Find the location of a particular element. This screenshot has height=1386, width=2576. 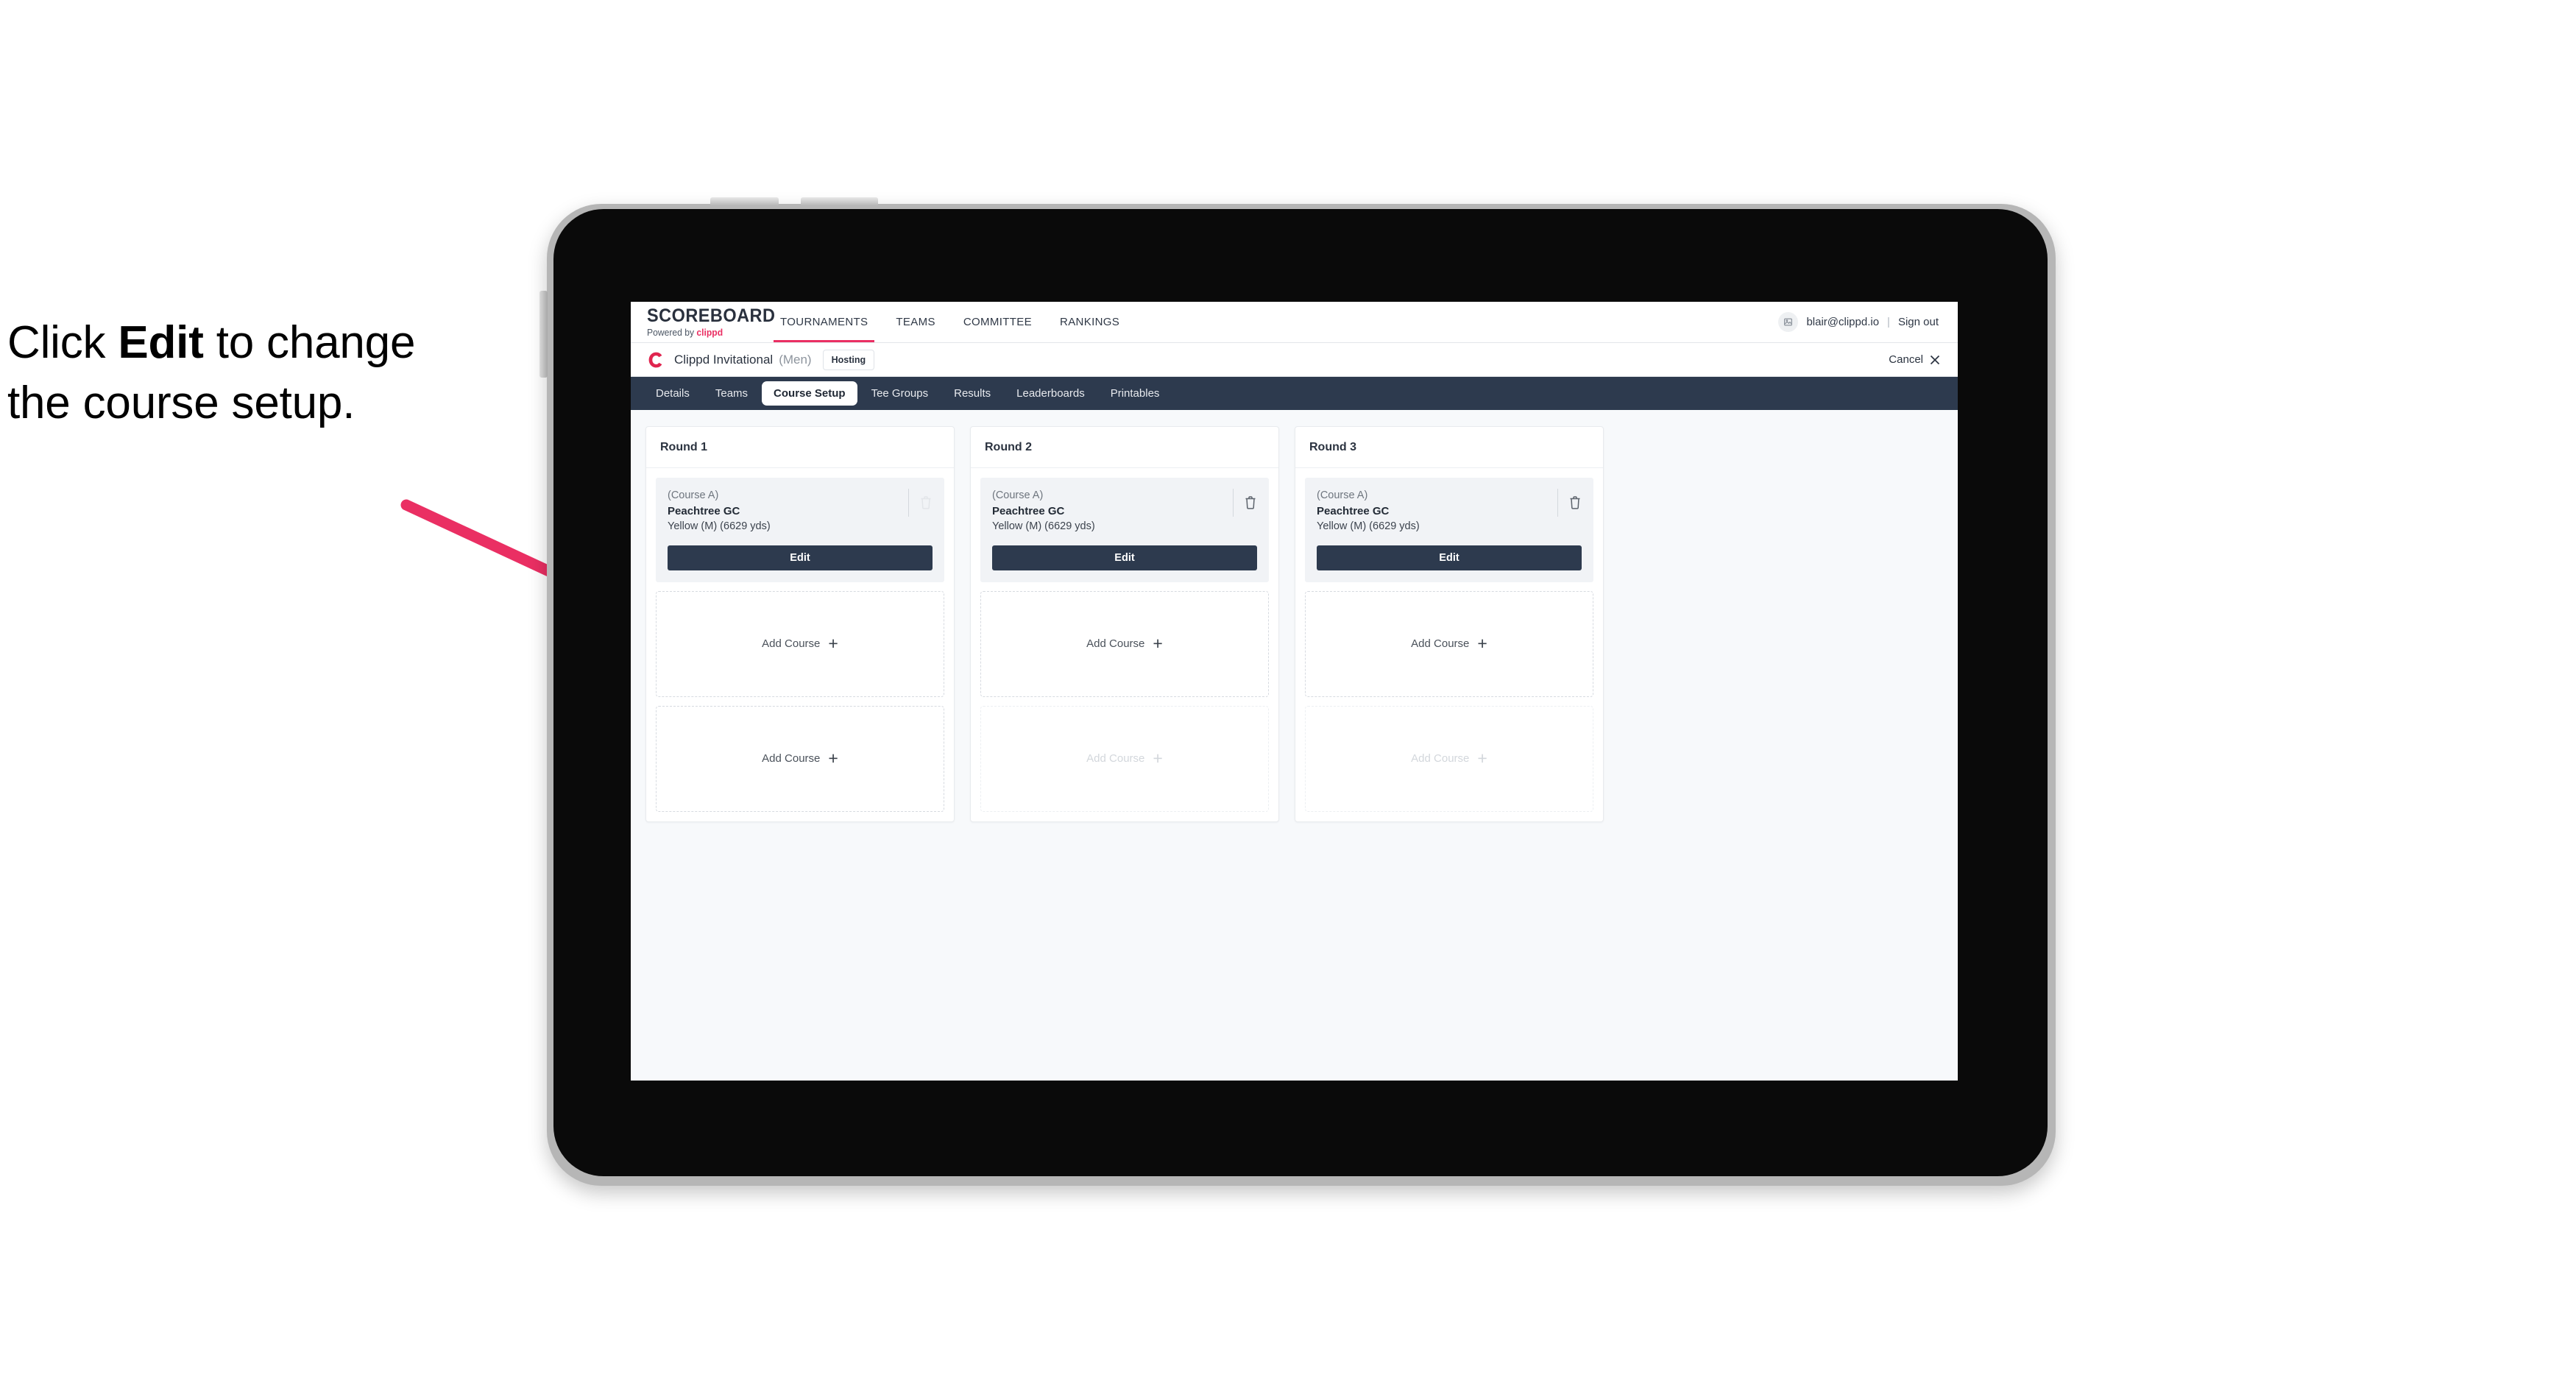

tab-teams: Teams is located at coordinates (732, 393).